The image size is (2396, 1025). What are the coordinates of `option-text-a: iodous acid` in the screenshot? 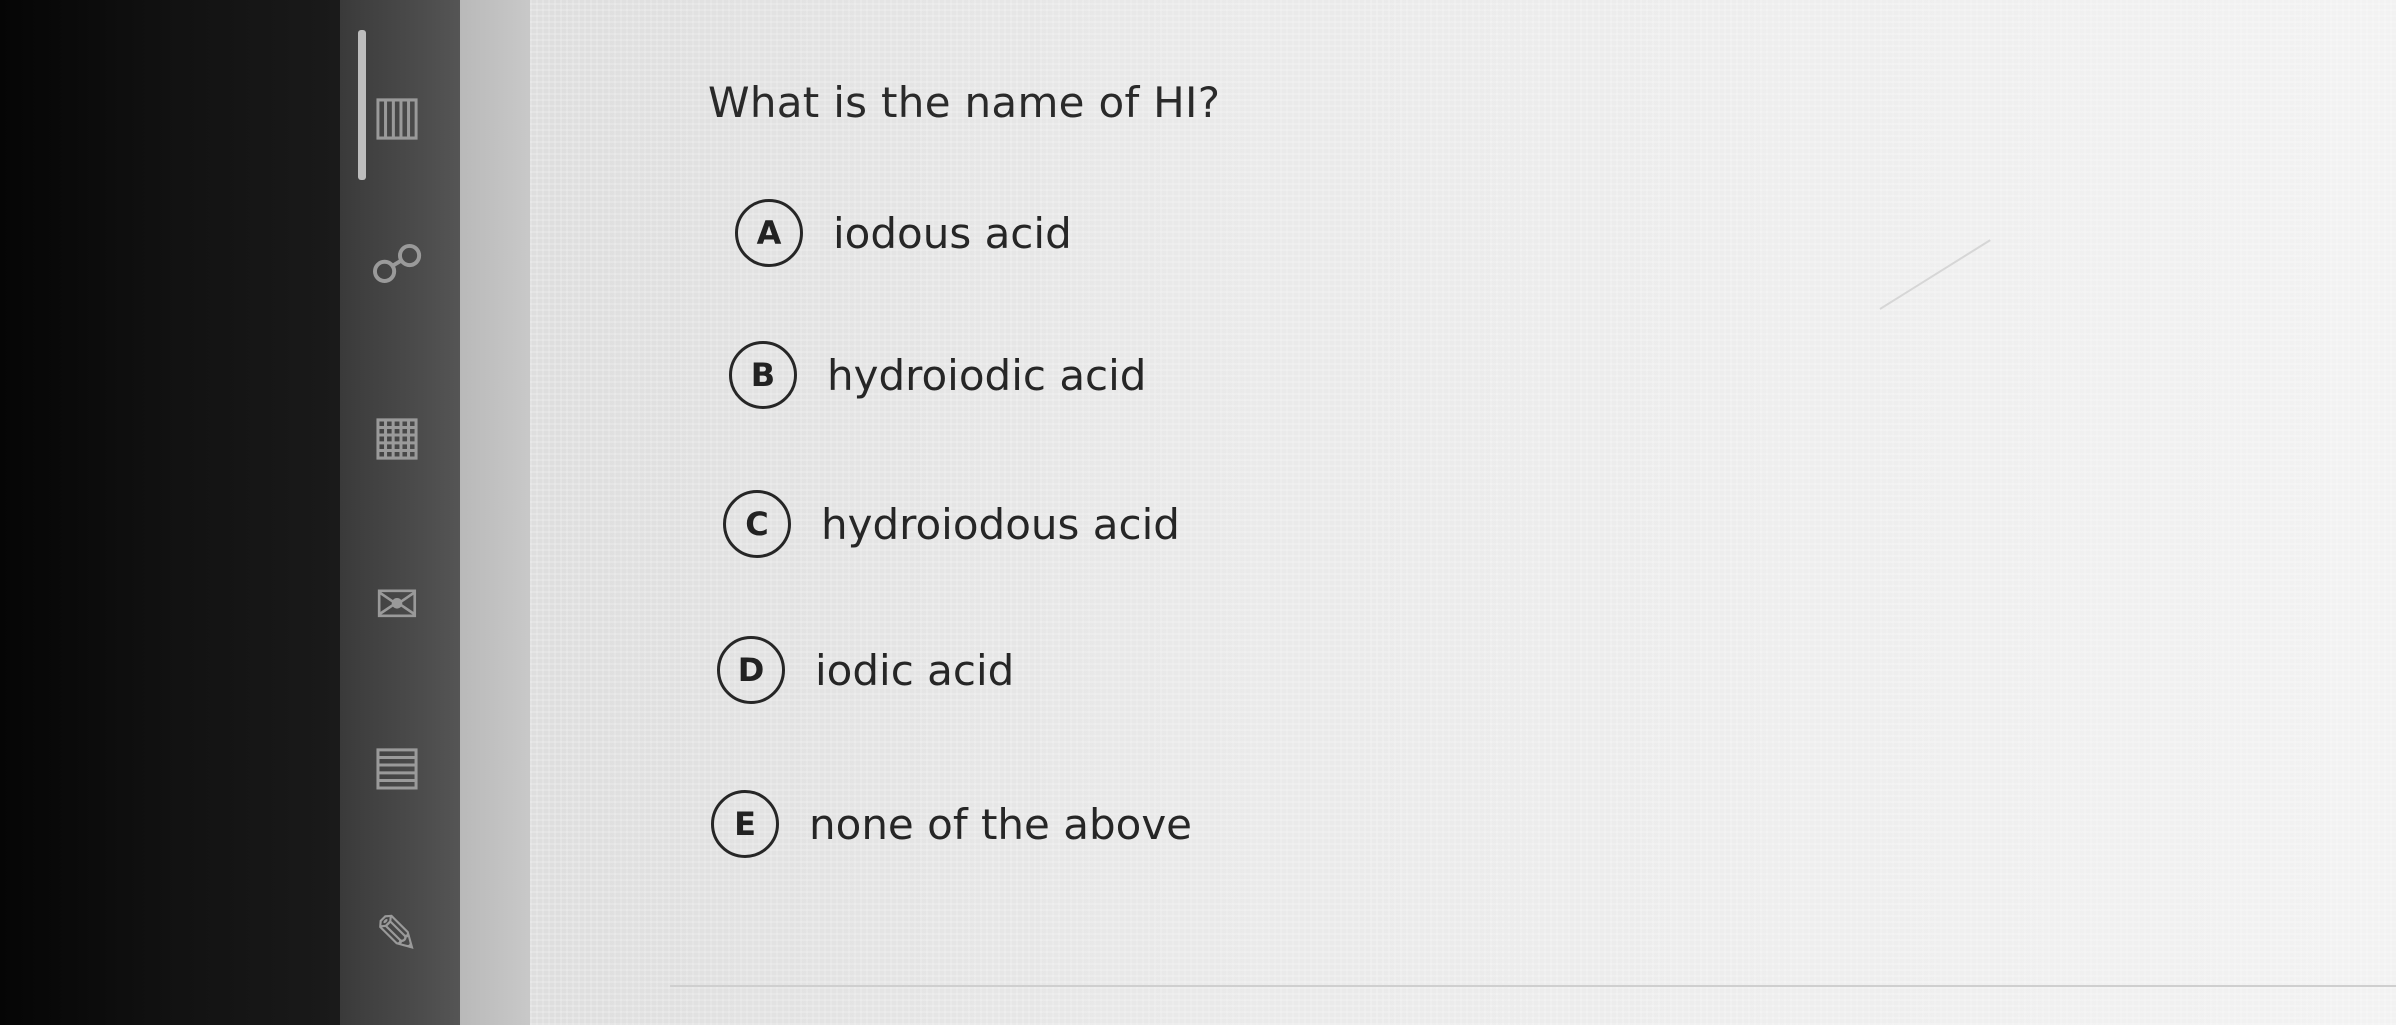 It's located at (952, 233).